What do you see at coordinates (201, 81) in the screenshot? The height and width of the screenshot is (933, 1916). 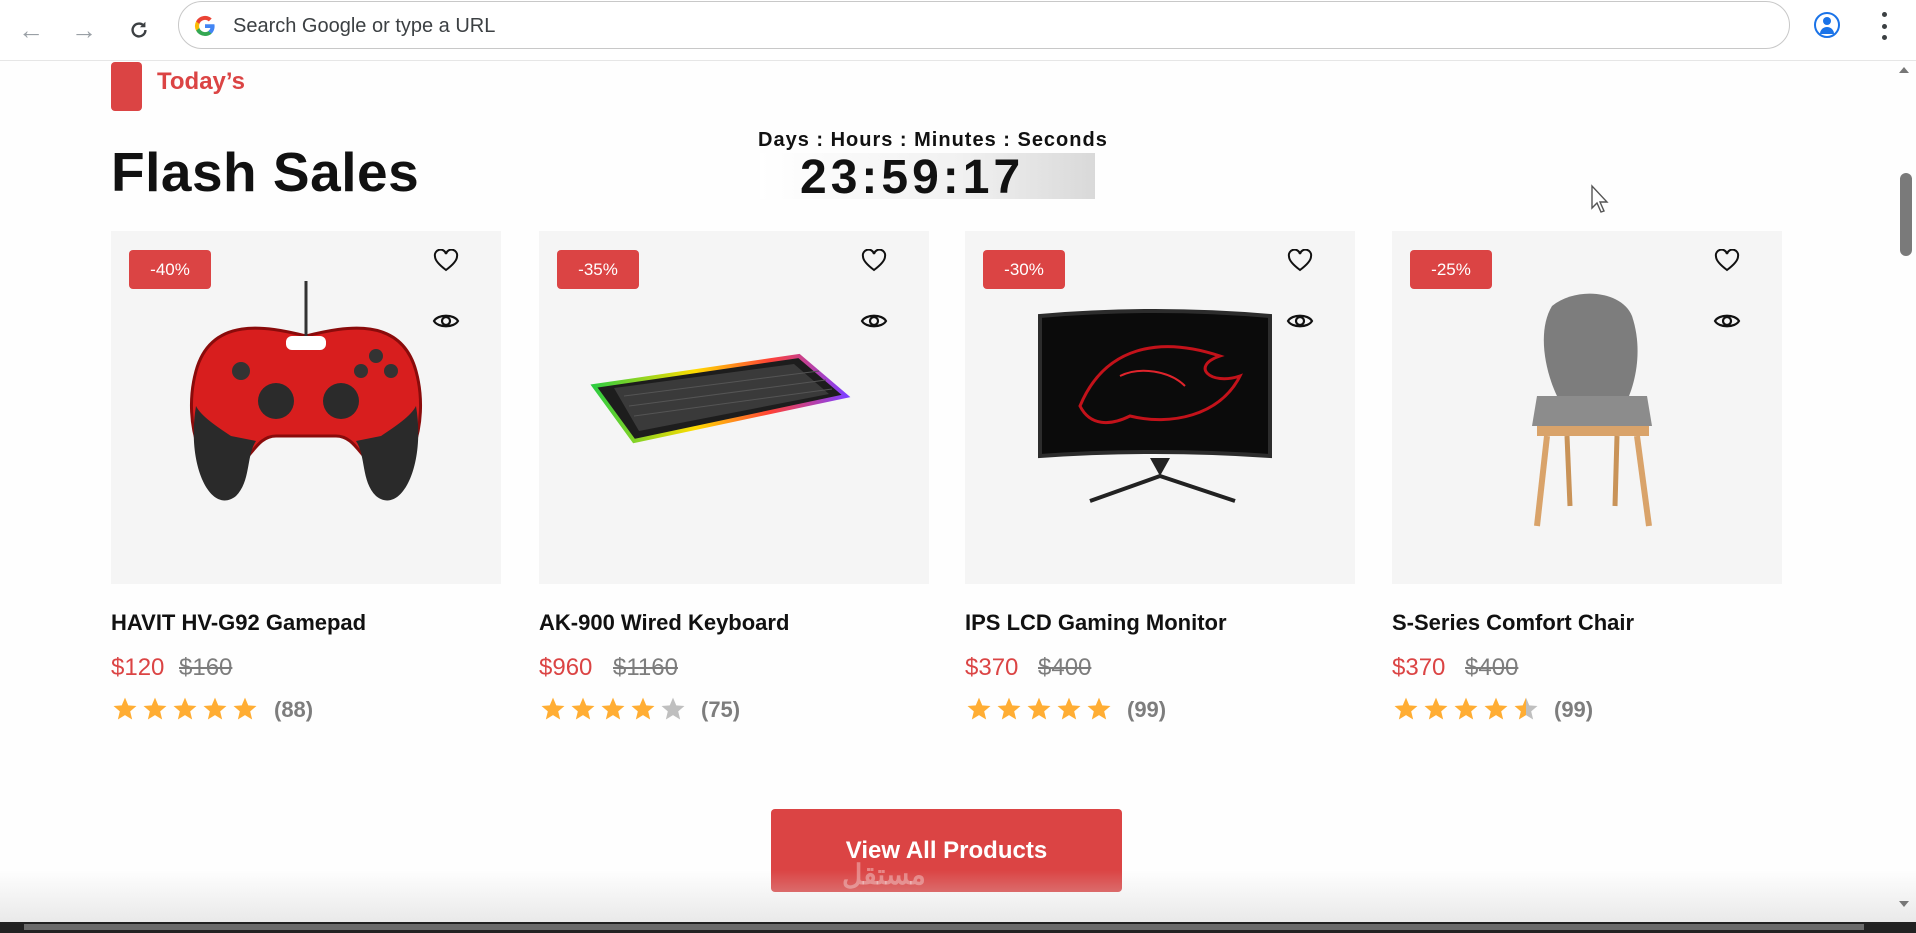 I see `section-kicker: Today’s` at bounding box center [201, 81].